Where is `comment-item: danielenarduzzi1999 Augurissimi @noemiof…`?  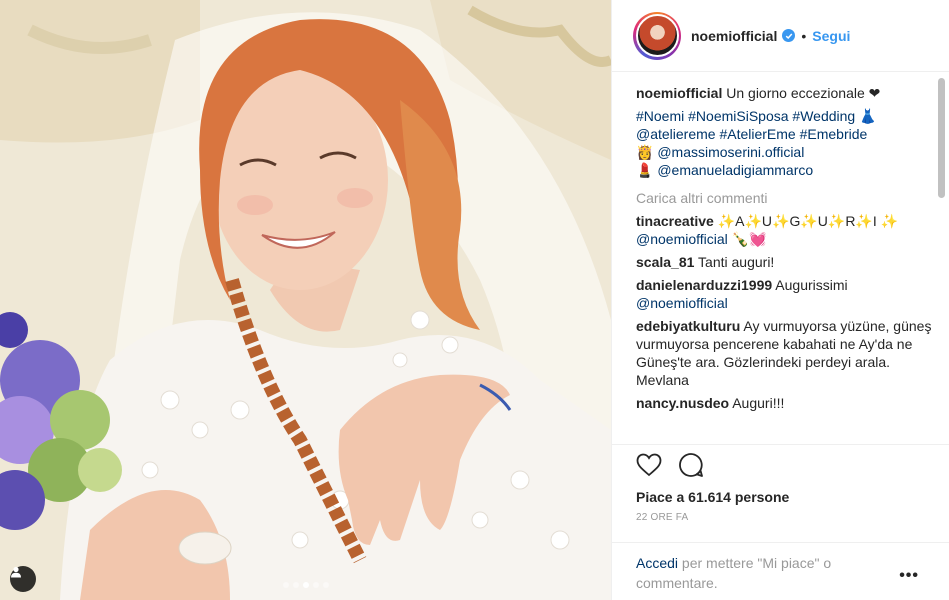 comment-item: danielenarduzzi1999 Augurissimi @noemiof… is located at coordinates (784, 294).